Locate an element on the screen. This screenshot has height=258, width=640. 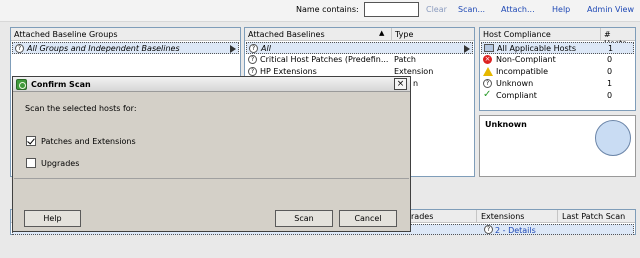
error-icon: × is located at coordinates (487, 59).